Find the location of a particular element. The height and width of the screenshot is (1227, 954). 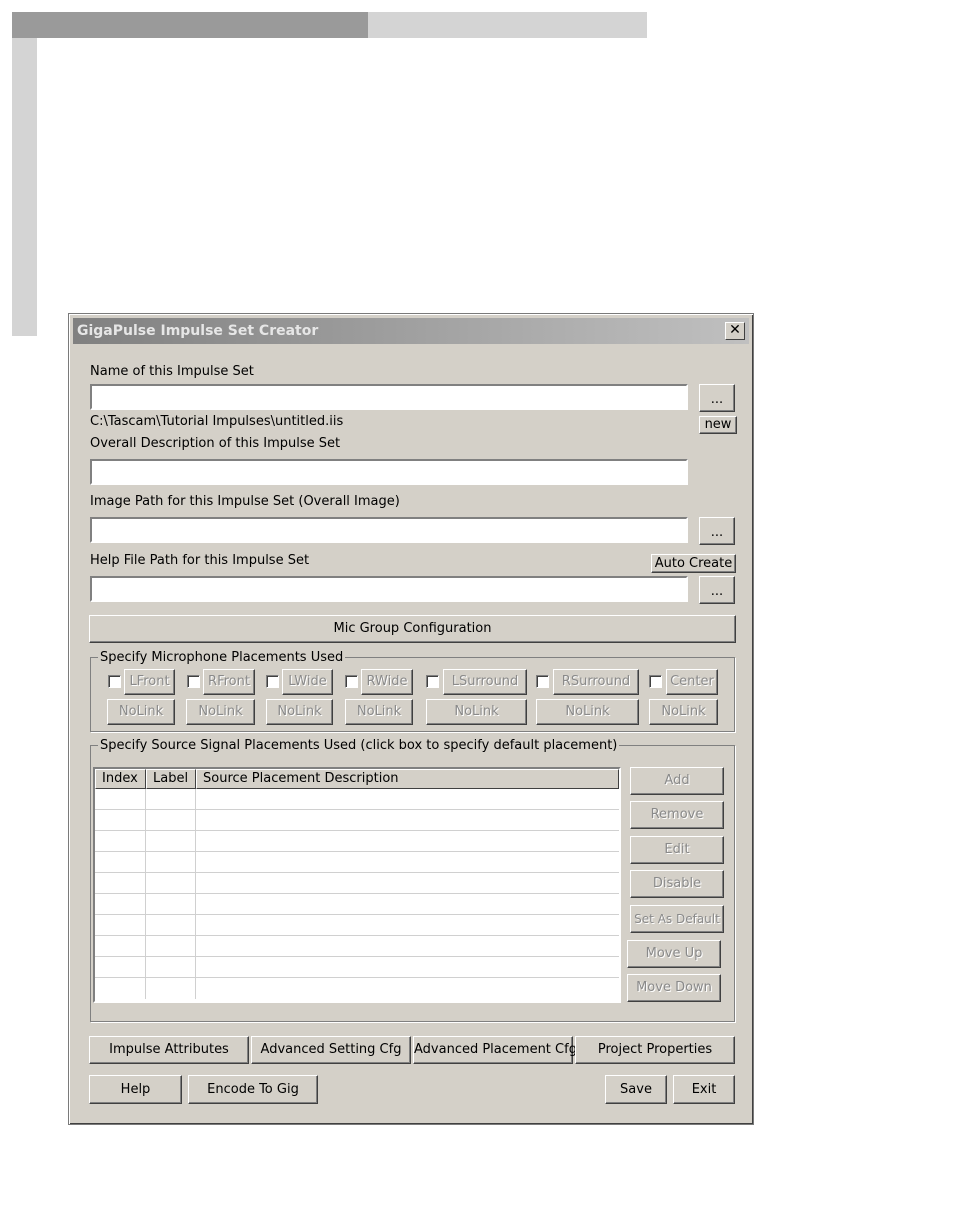

advanced-placement-cfg-button: Advanced Placement Cfg is located at coordinates (495, 1050).